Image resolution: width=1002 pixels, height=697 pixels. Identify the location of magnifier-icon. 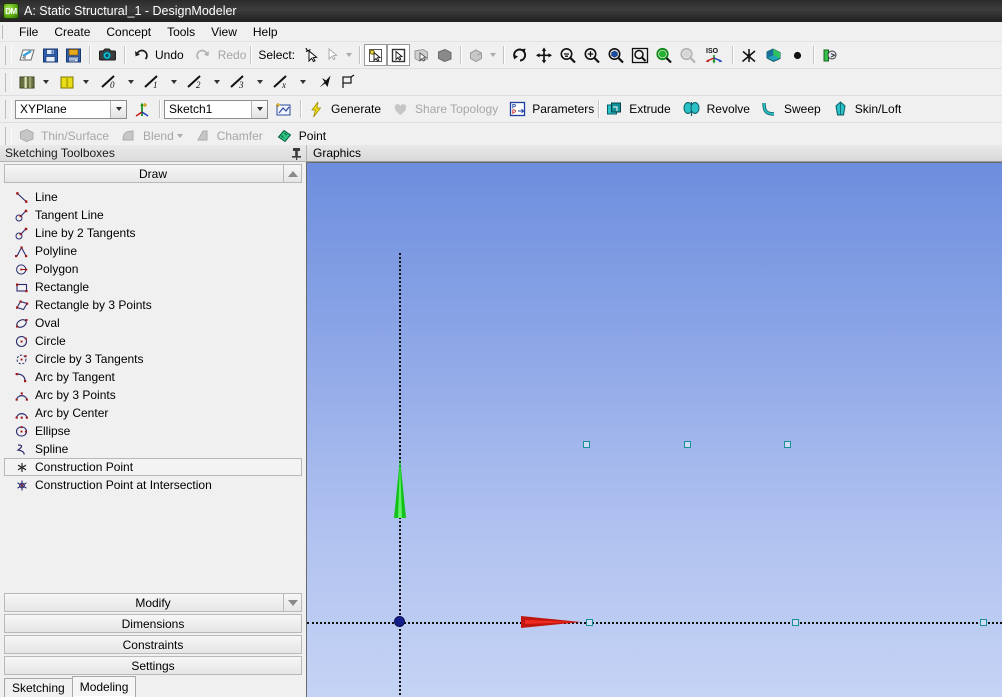
(640, 55).